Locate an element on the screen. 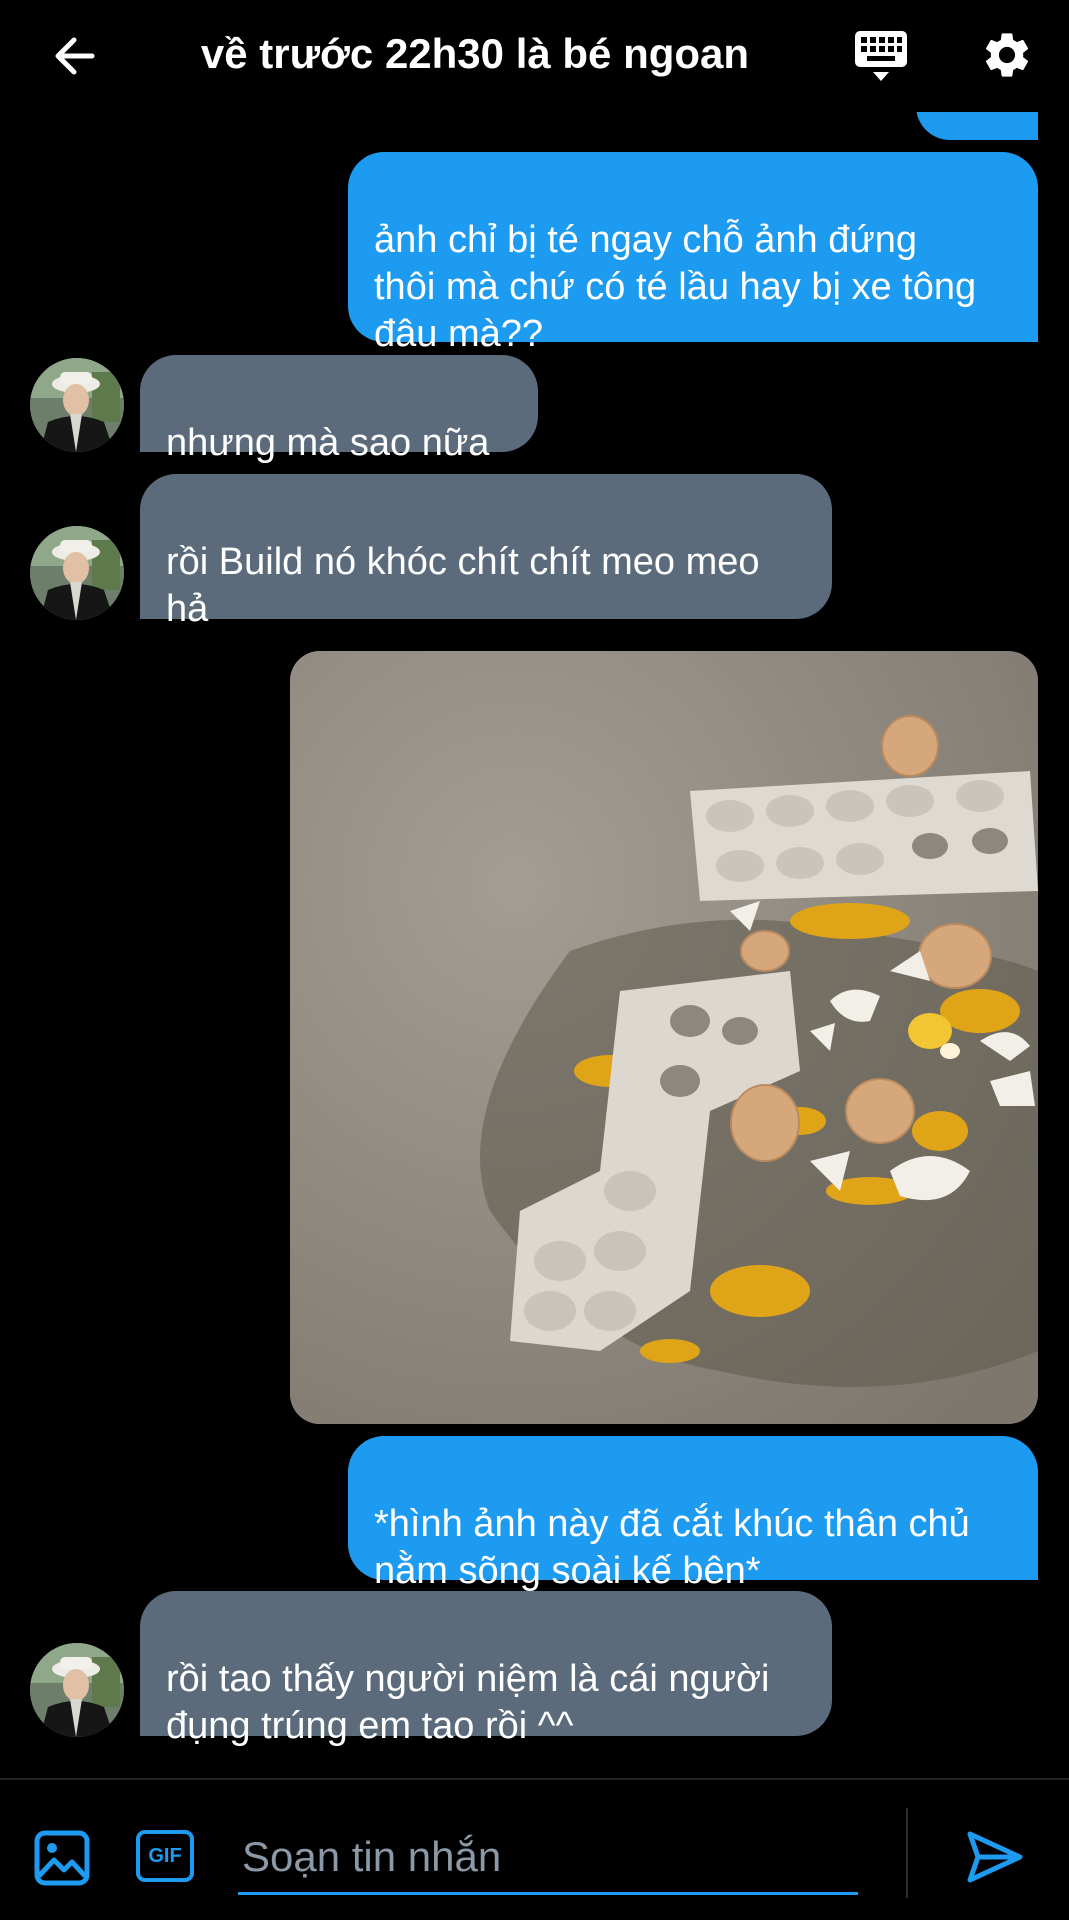  back-button is located at coordinates (74, 56).